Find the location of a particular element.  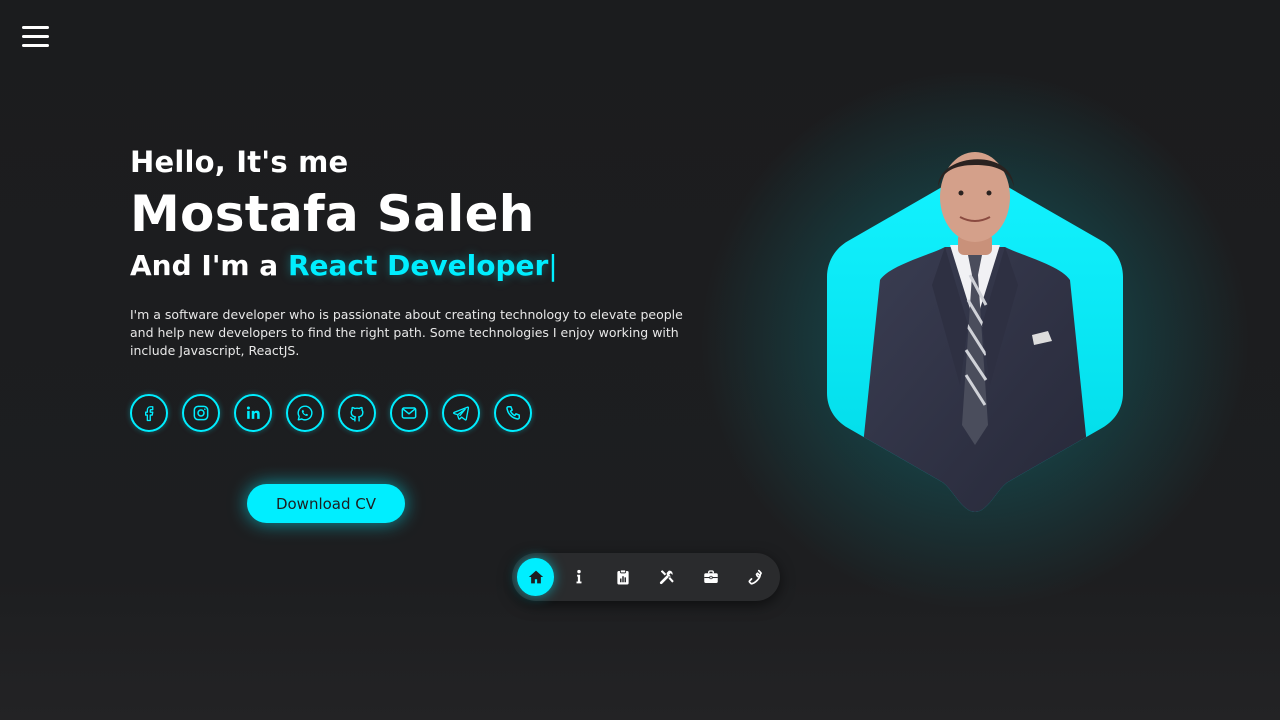

briefcase-icon is located at coordinates (711, 576).